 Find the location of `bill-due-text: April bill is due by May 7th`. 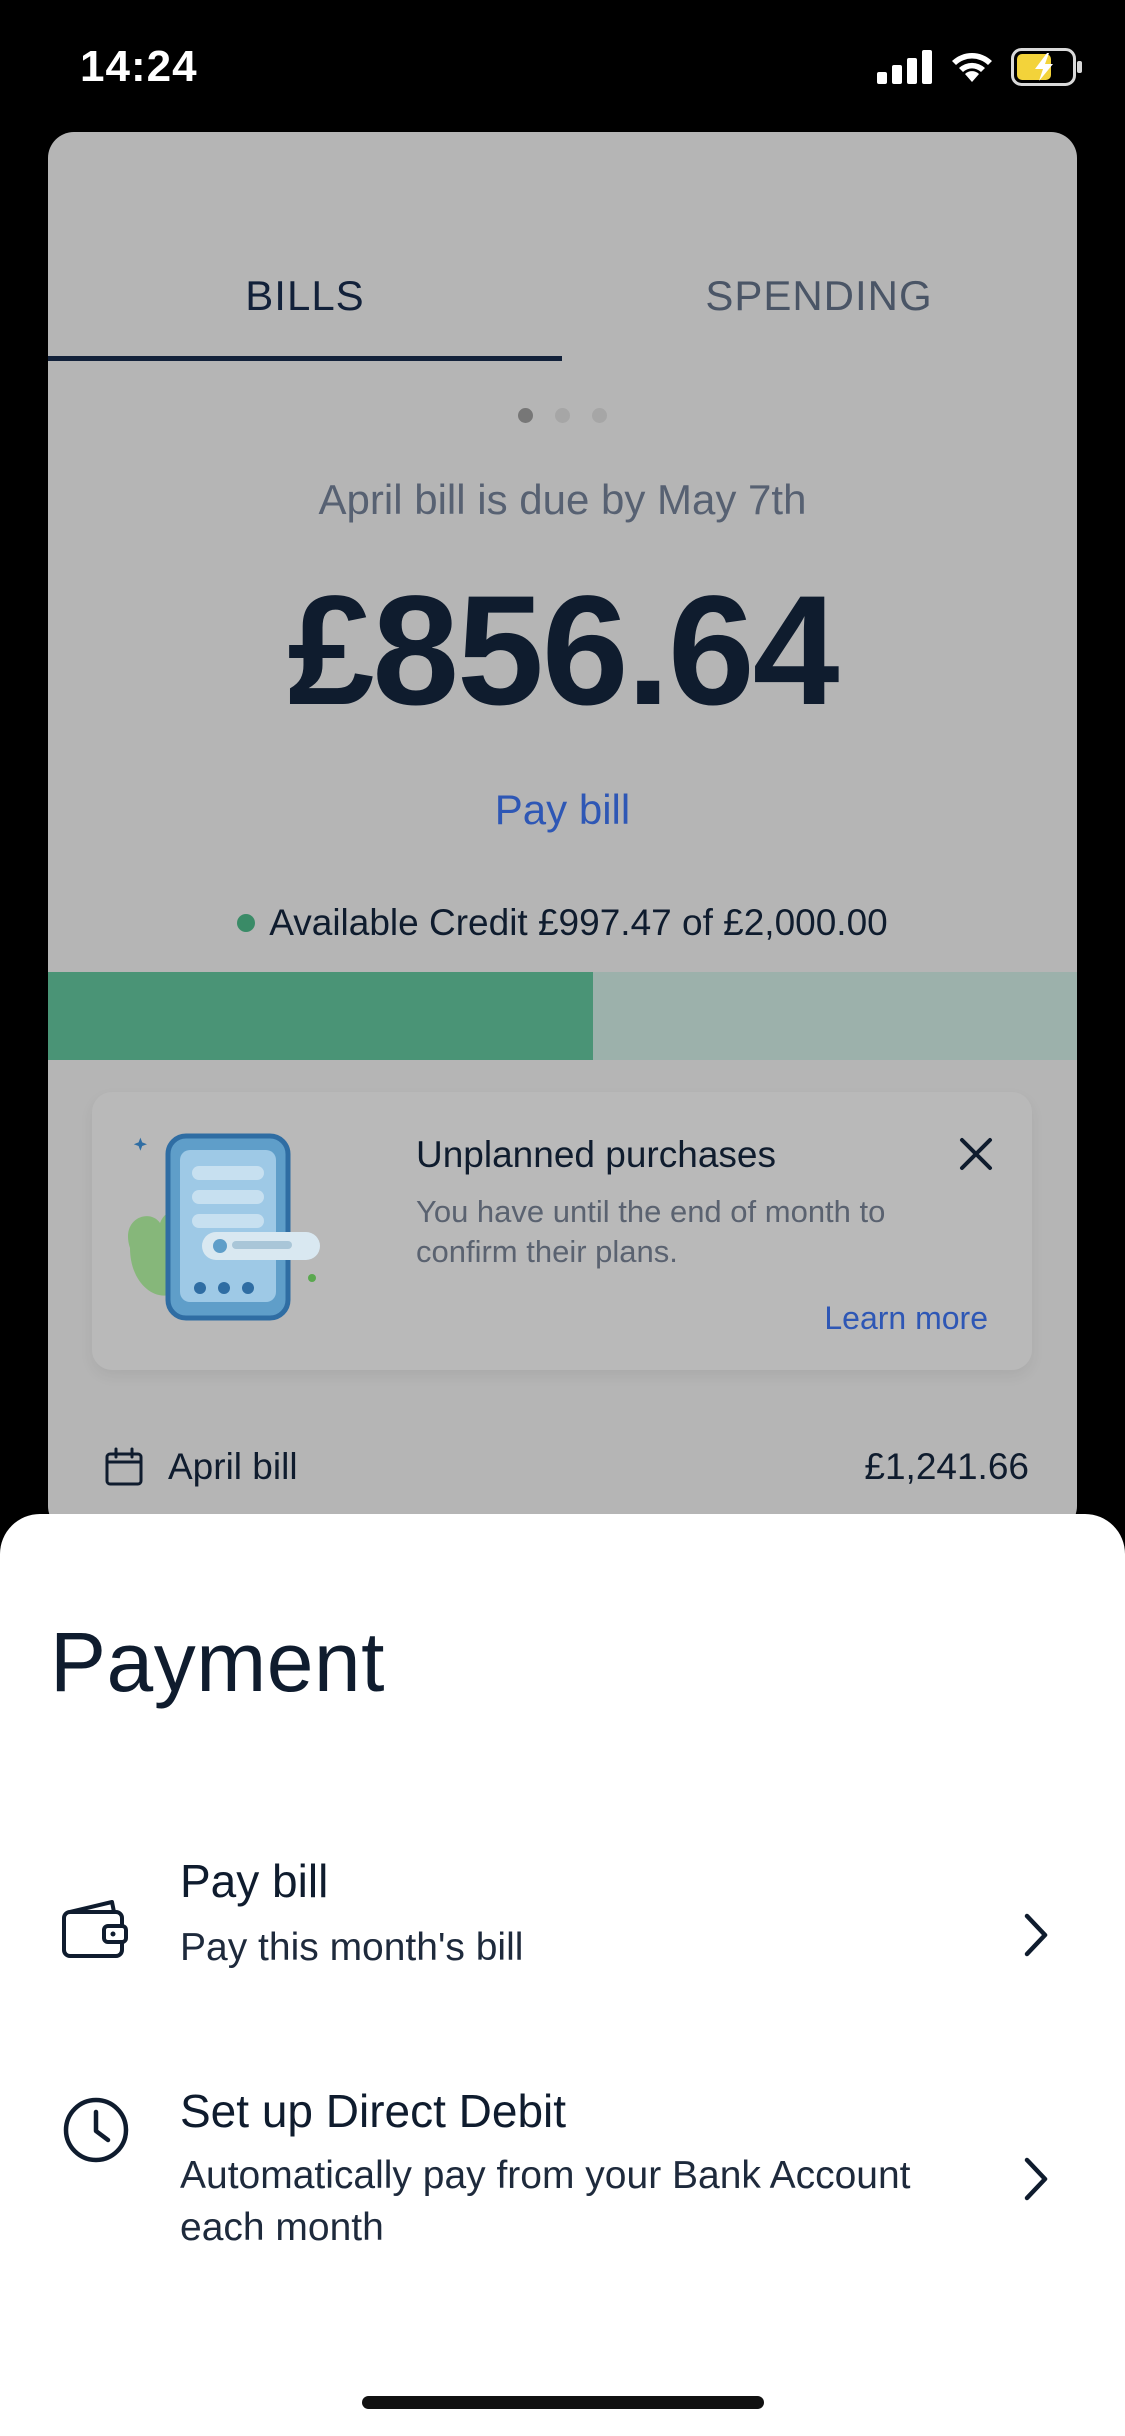

bill-due-text: April bill is due by May 7th is located at coordinates (562, 499).